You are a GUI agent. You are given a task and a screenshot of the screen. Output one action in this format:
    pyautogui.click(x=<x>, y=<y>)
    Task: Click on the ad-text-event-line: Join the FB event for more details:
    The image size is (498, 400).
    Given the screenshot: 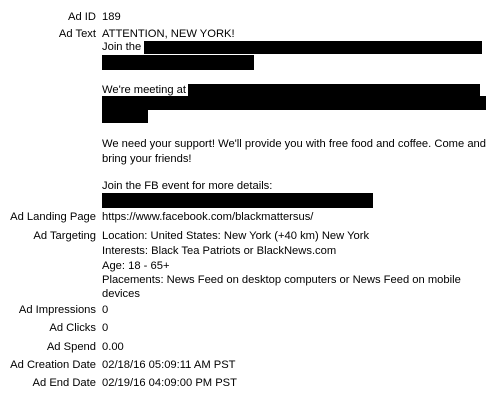 What is the action you would take?
    pyautogui.click(x=187, y=186)
    